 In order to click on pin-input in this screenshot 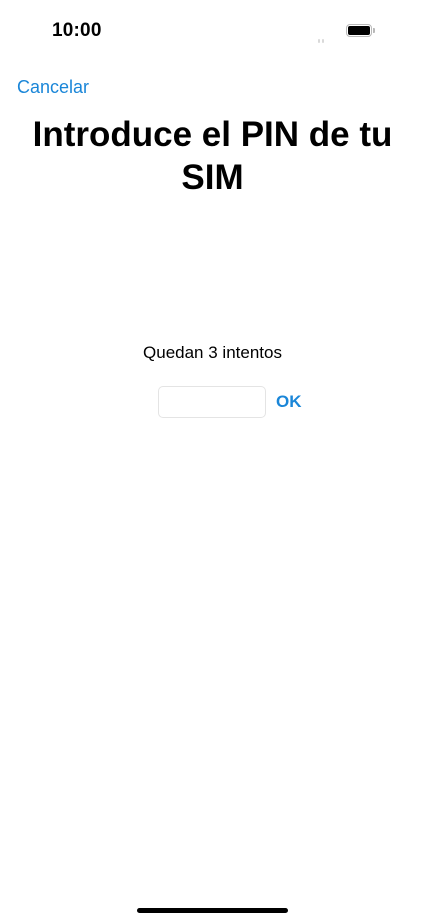, I will do `click(212, 402)`.